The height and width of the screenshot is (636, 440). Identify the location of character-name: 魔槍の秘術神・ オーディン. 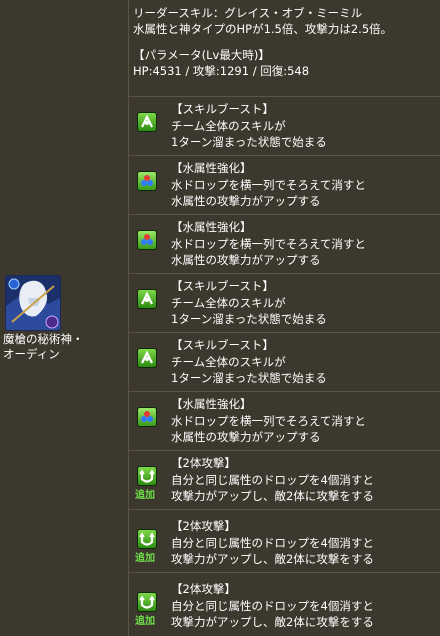
(65, 347).